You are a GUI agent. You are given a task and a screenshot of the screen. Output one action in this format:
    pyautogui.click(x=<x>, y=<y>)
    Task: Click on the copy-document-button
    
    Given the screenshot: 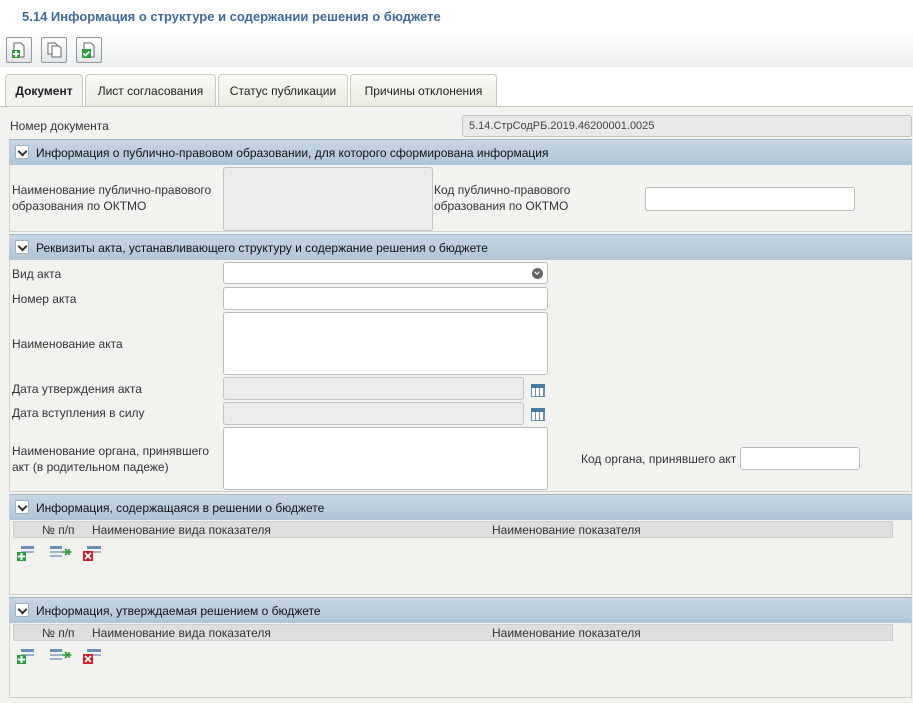 What is the action you would take?
    pyautogui.click(x=54, y=50)
    